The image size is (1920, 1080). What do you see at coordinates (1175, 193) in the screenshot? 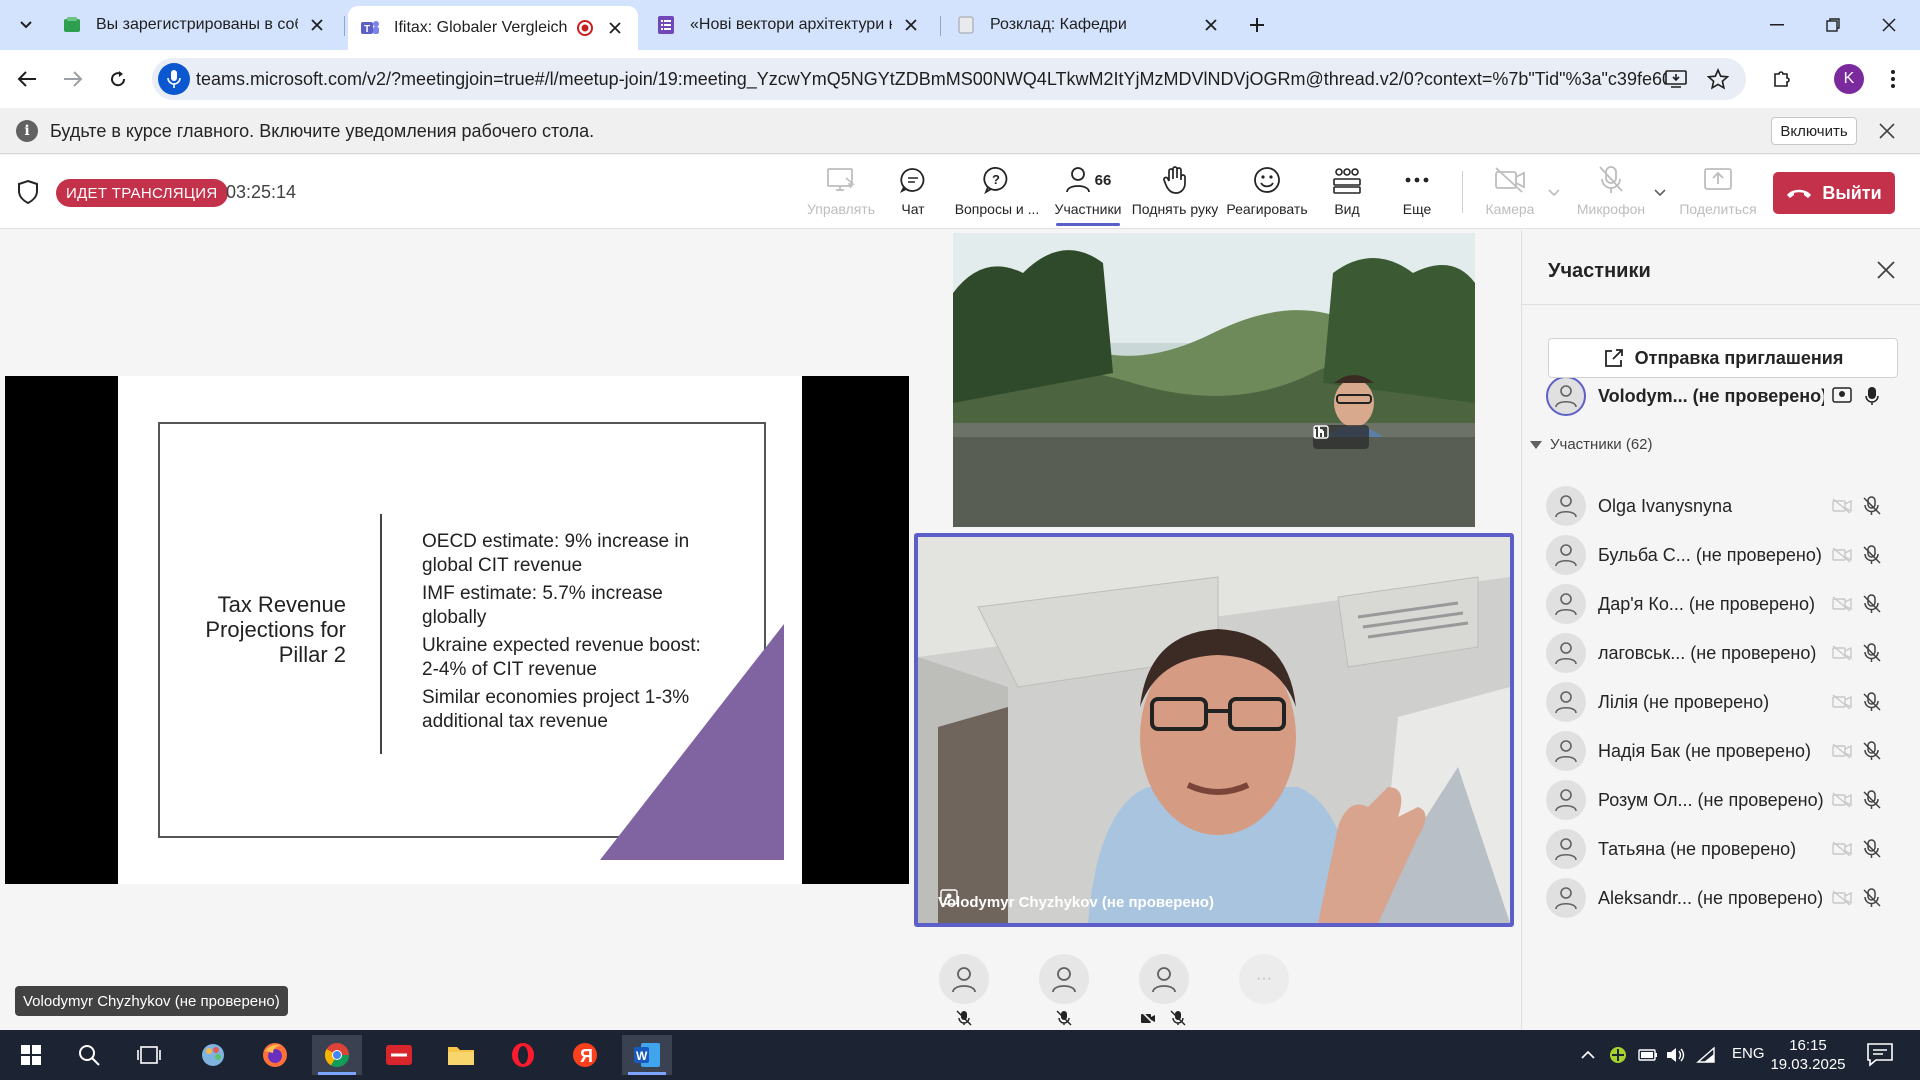
I see `raise-hand-button: Поднять руку` at bounding box center [1175, 193].